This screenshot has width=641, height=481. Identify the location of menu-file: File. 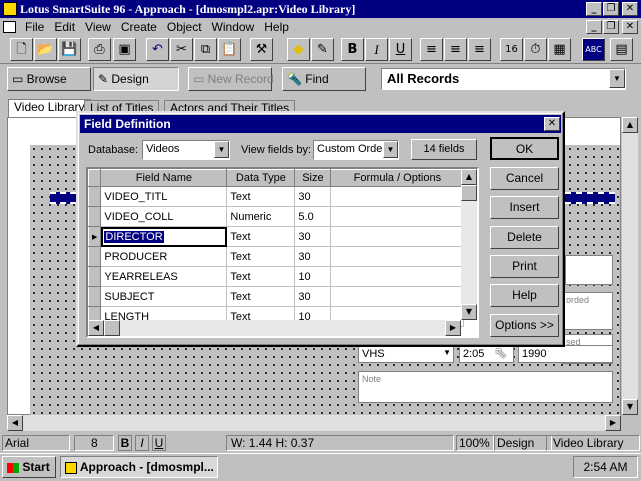
(34, 27).